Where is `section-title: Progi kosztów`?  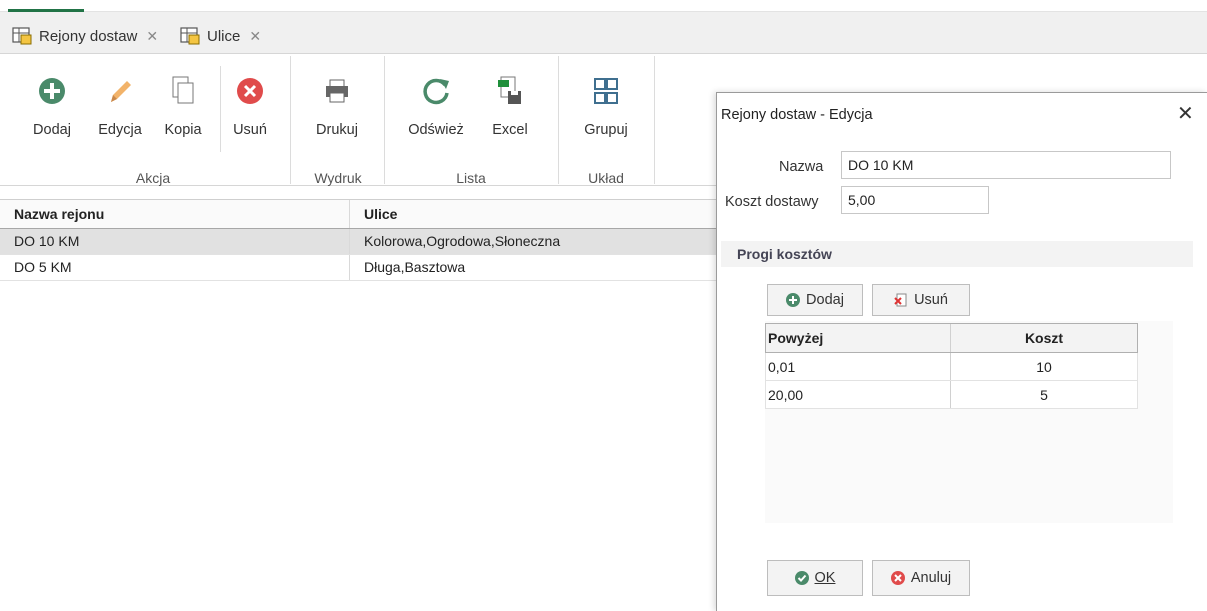
section-title: Progi kosztów is located at coordinates (957, 254).